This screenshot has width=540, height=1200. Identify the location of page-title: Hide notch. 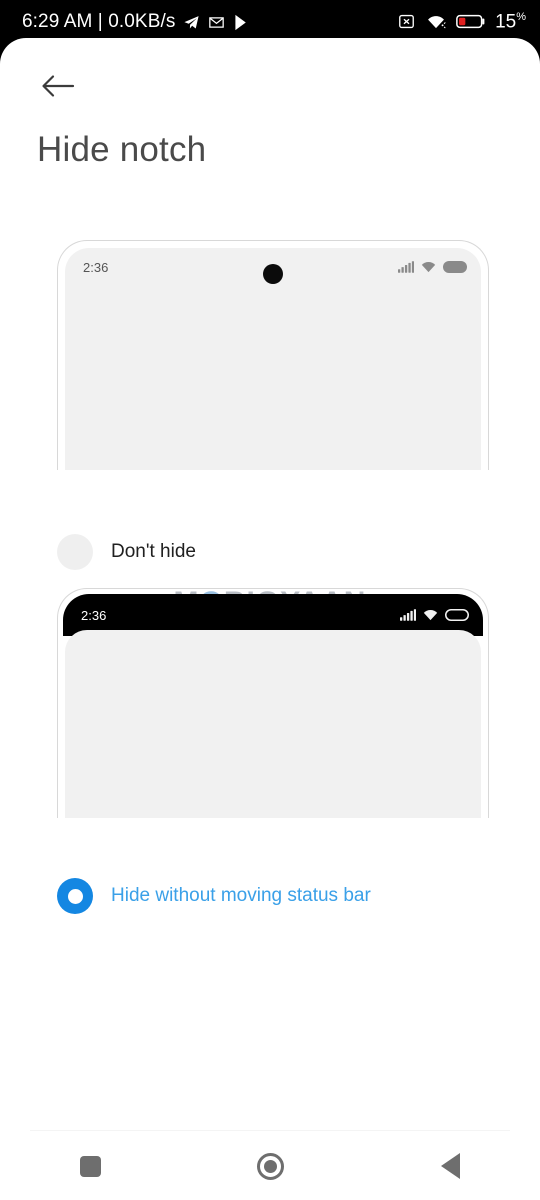
(122, 149).